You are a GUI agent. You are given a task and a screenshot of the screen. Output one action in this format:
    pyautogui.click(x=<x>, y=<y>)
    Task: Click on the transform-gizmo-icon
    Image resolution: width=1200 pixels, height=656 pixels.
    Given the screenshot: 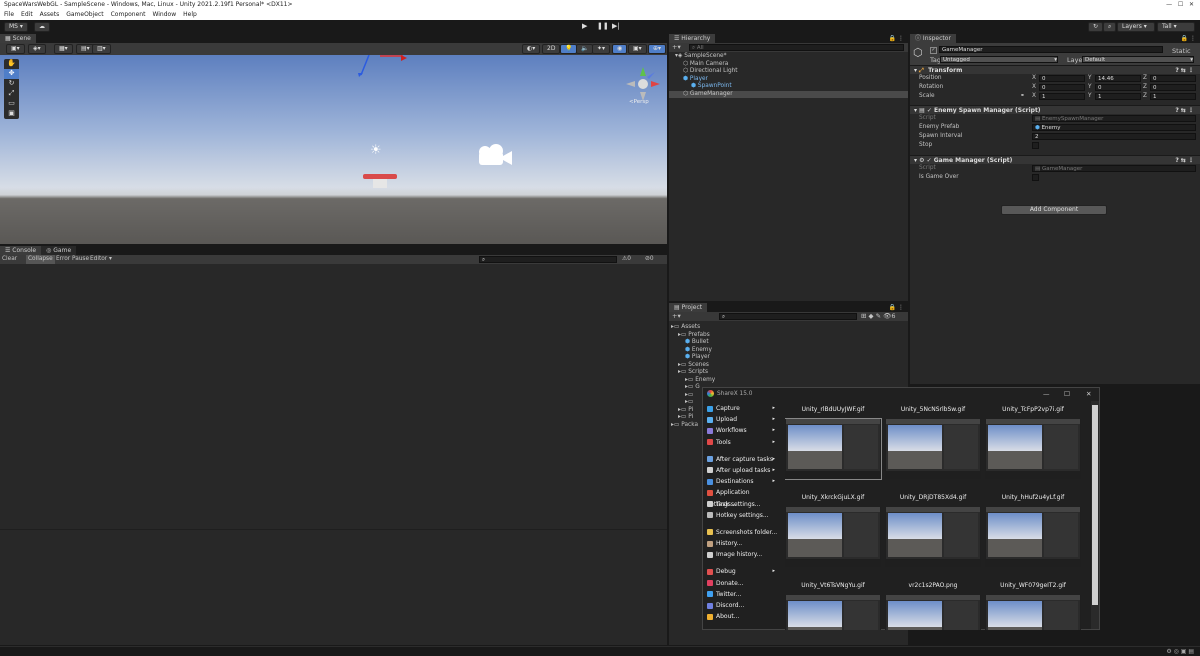 What is the action you would take?
    pyautogui.click(x=385, y=68)
    